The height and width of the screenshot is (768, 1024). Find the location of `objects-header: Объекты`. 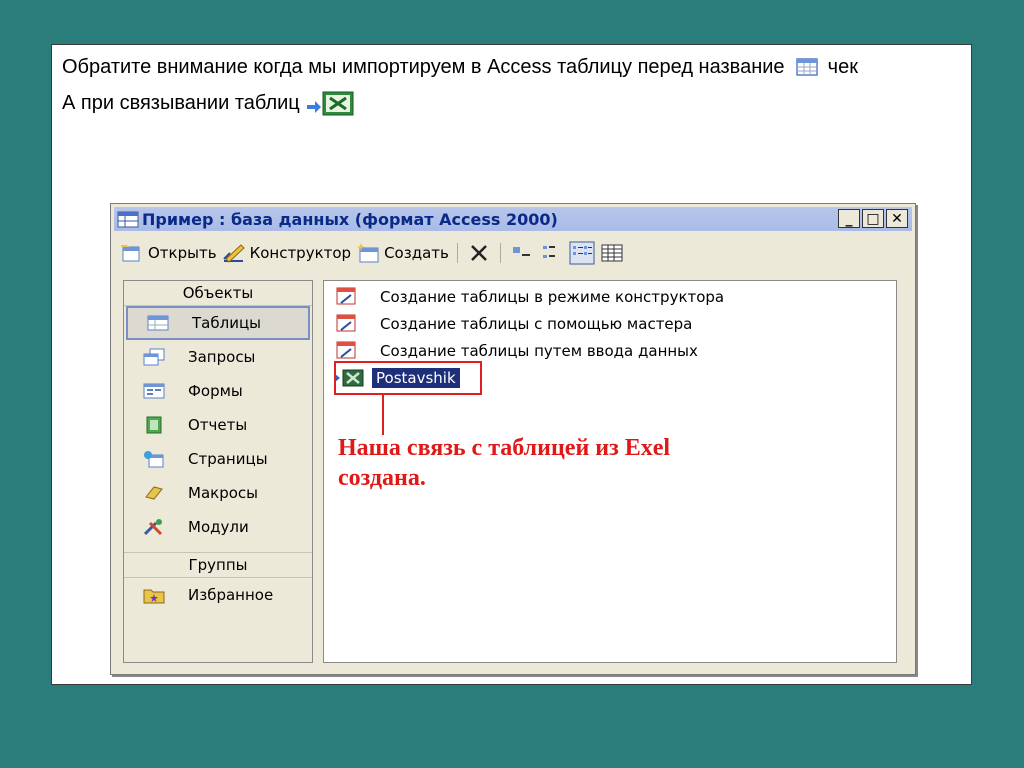

objects-header: Объекты is located at coordinates (218, 293).